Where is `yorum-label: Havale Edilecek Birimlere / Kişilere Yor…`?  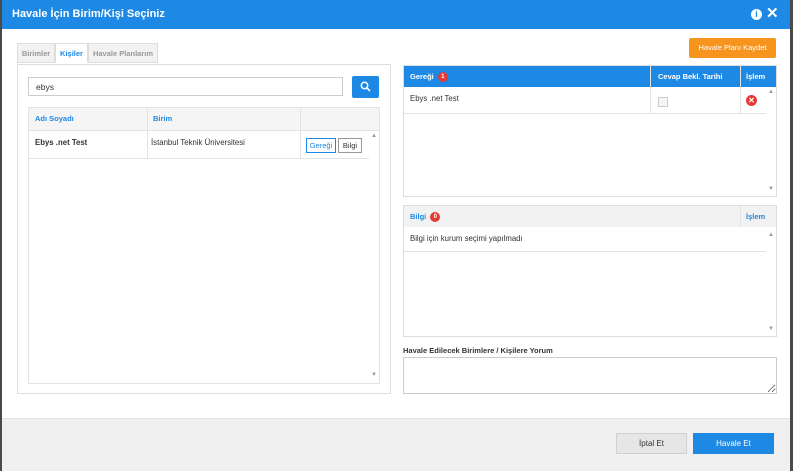
yorum-label: Havale Edilecek Birimlere / Kişilere Yor… is located at coordinates (478, 350).